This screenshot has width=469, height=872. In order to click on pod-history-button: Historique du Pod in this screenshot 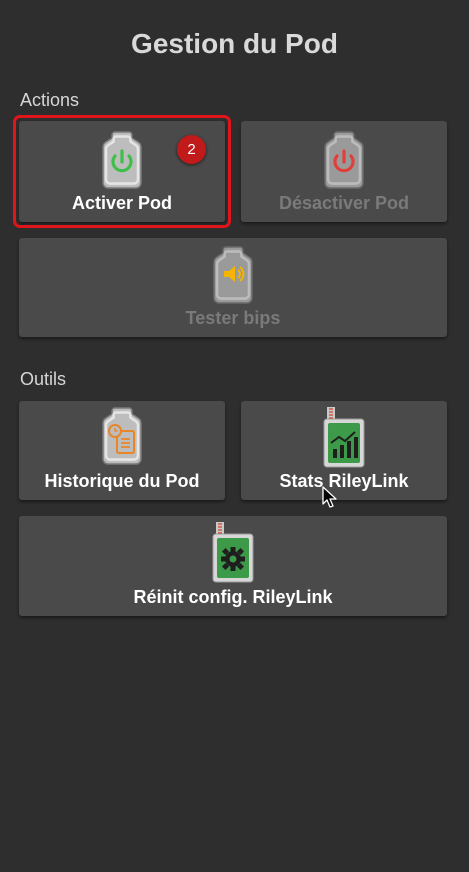, I will do `click(122, 450)`.